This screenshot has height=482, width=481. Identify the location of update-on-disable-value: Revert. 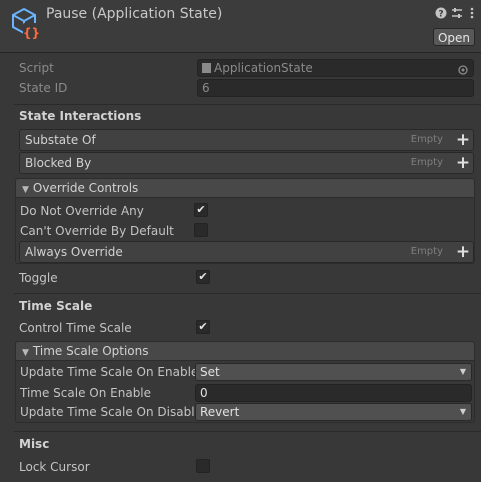
(220, 412).